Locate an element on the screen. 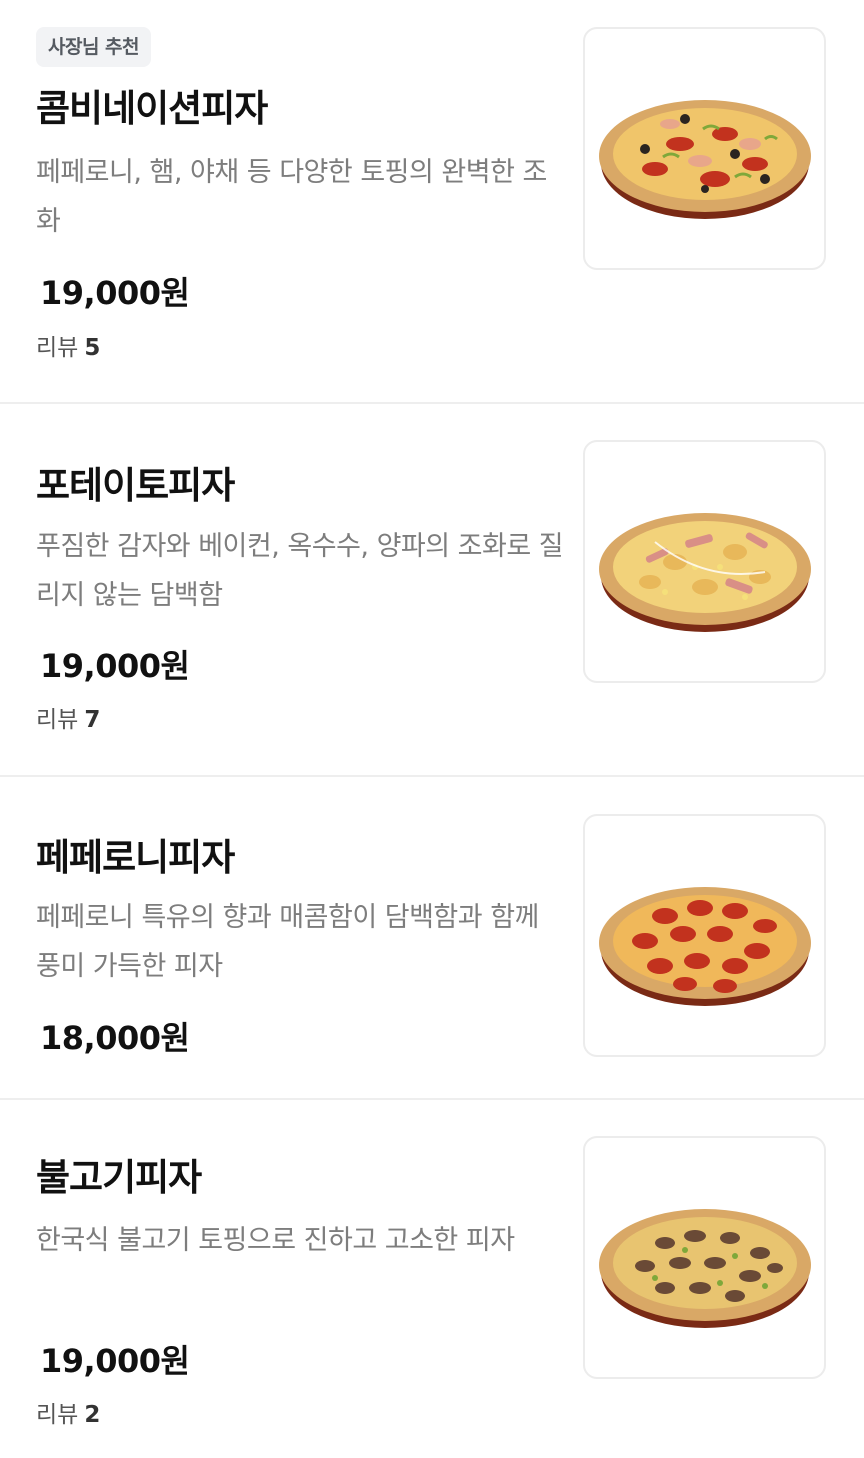 The image size is (864, 1458). pepperoni-pizza-image is located at coordinates (704, 935).